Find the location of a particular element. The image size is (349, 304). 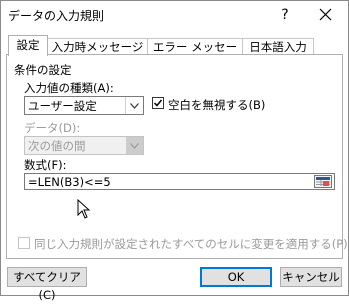

data-select-value: 次の値の間 is located at coordinates (57, 146).